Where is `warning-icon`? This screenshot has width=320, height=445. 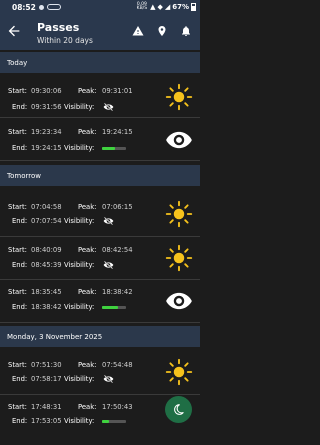 warning-icon is located at coordinates (138, 31).